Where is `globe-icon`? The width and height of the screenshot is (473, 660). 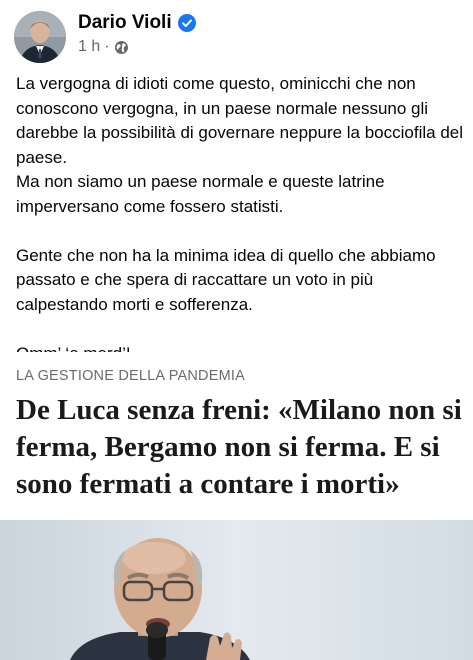 globe-icon is located at coordinates (121, 47).